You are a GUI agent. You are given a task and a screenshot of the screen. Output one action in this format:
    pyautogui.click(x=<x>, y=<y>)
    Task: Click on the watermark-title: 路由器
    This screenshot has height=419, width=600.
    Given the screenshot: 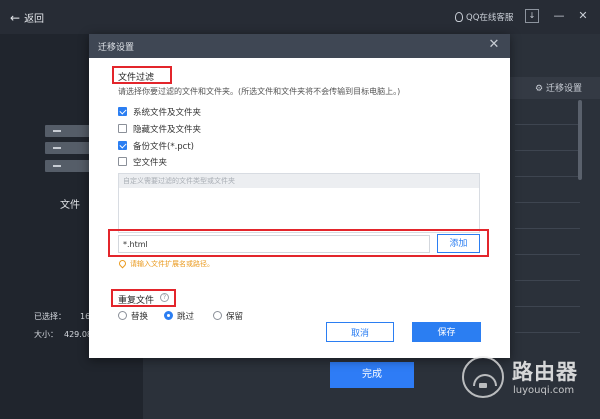 What is the action you would take?
    pyautogui.click(x=545, y=372)
    